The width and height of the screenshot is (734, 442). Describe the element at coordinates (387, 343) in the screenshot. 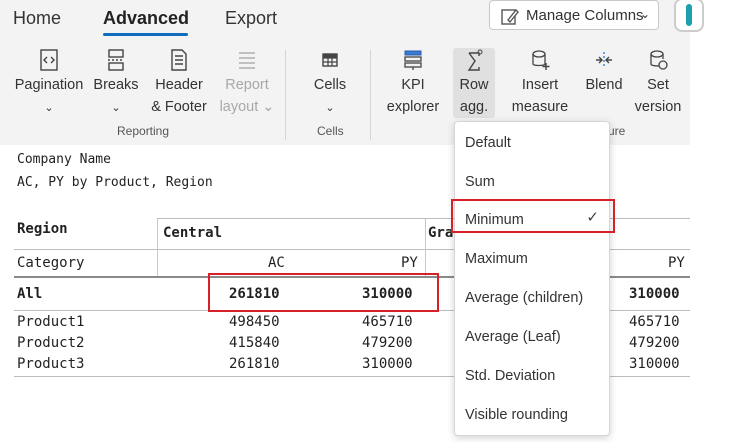

I see `cell-product2-py: 479200` at that location.